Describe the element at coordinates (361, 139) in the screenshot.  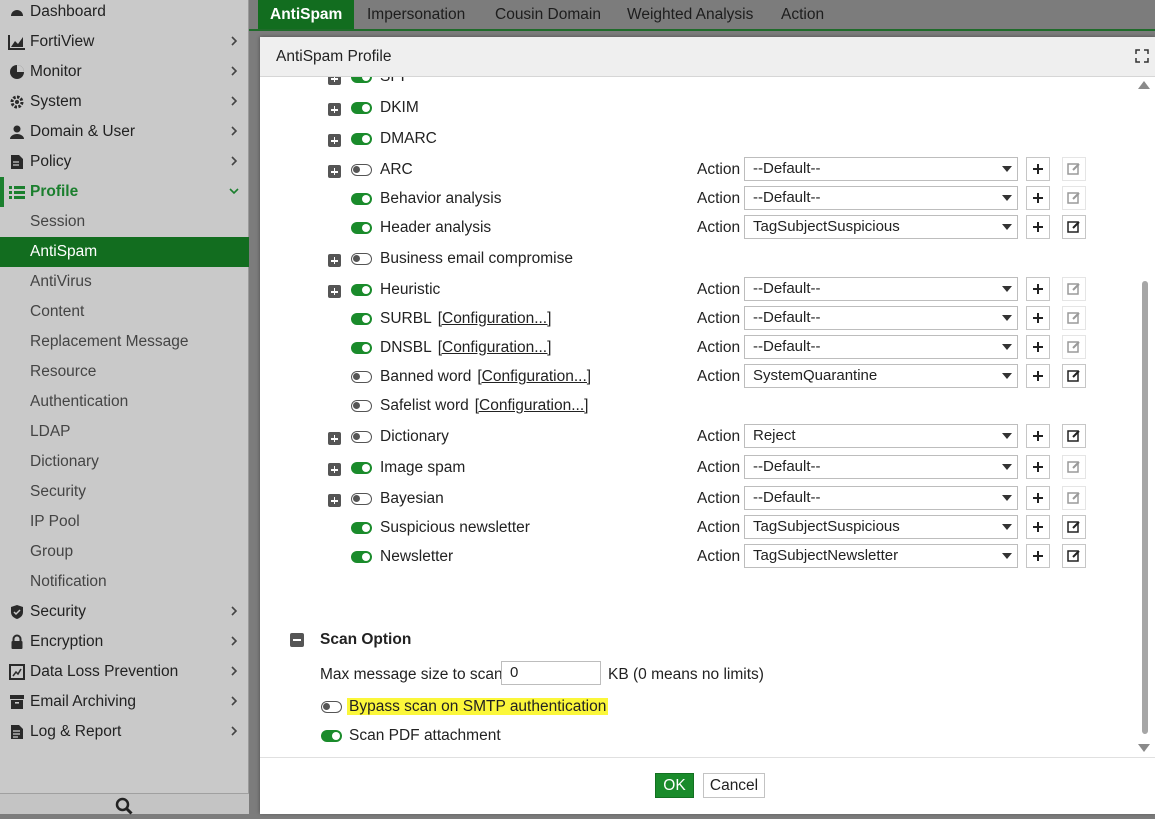
I see `dmarc-toggle` at that location.